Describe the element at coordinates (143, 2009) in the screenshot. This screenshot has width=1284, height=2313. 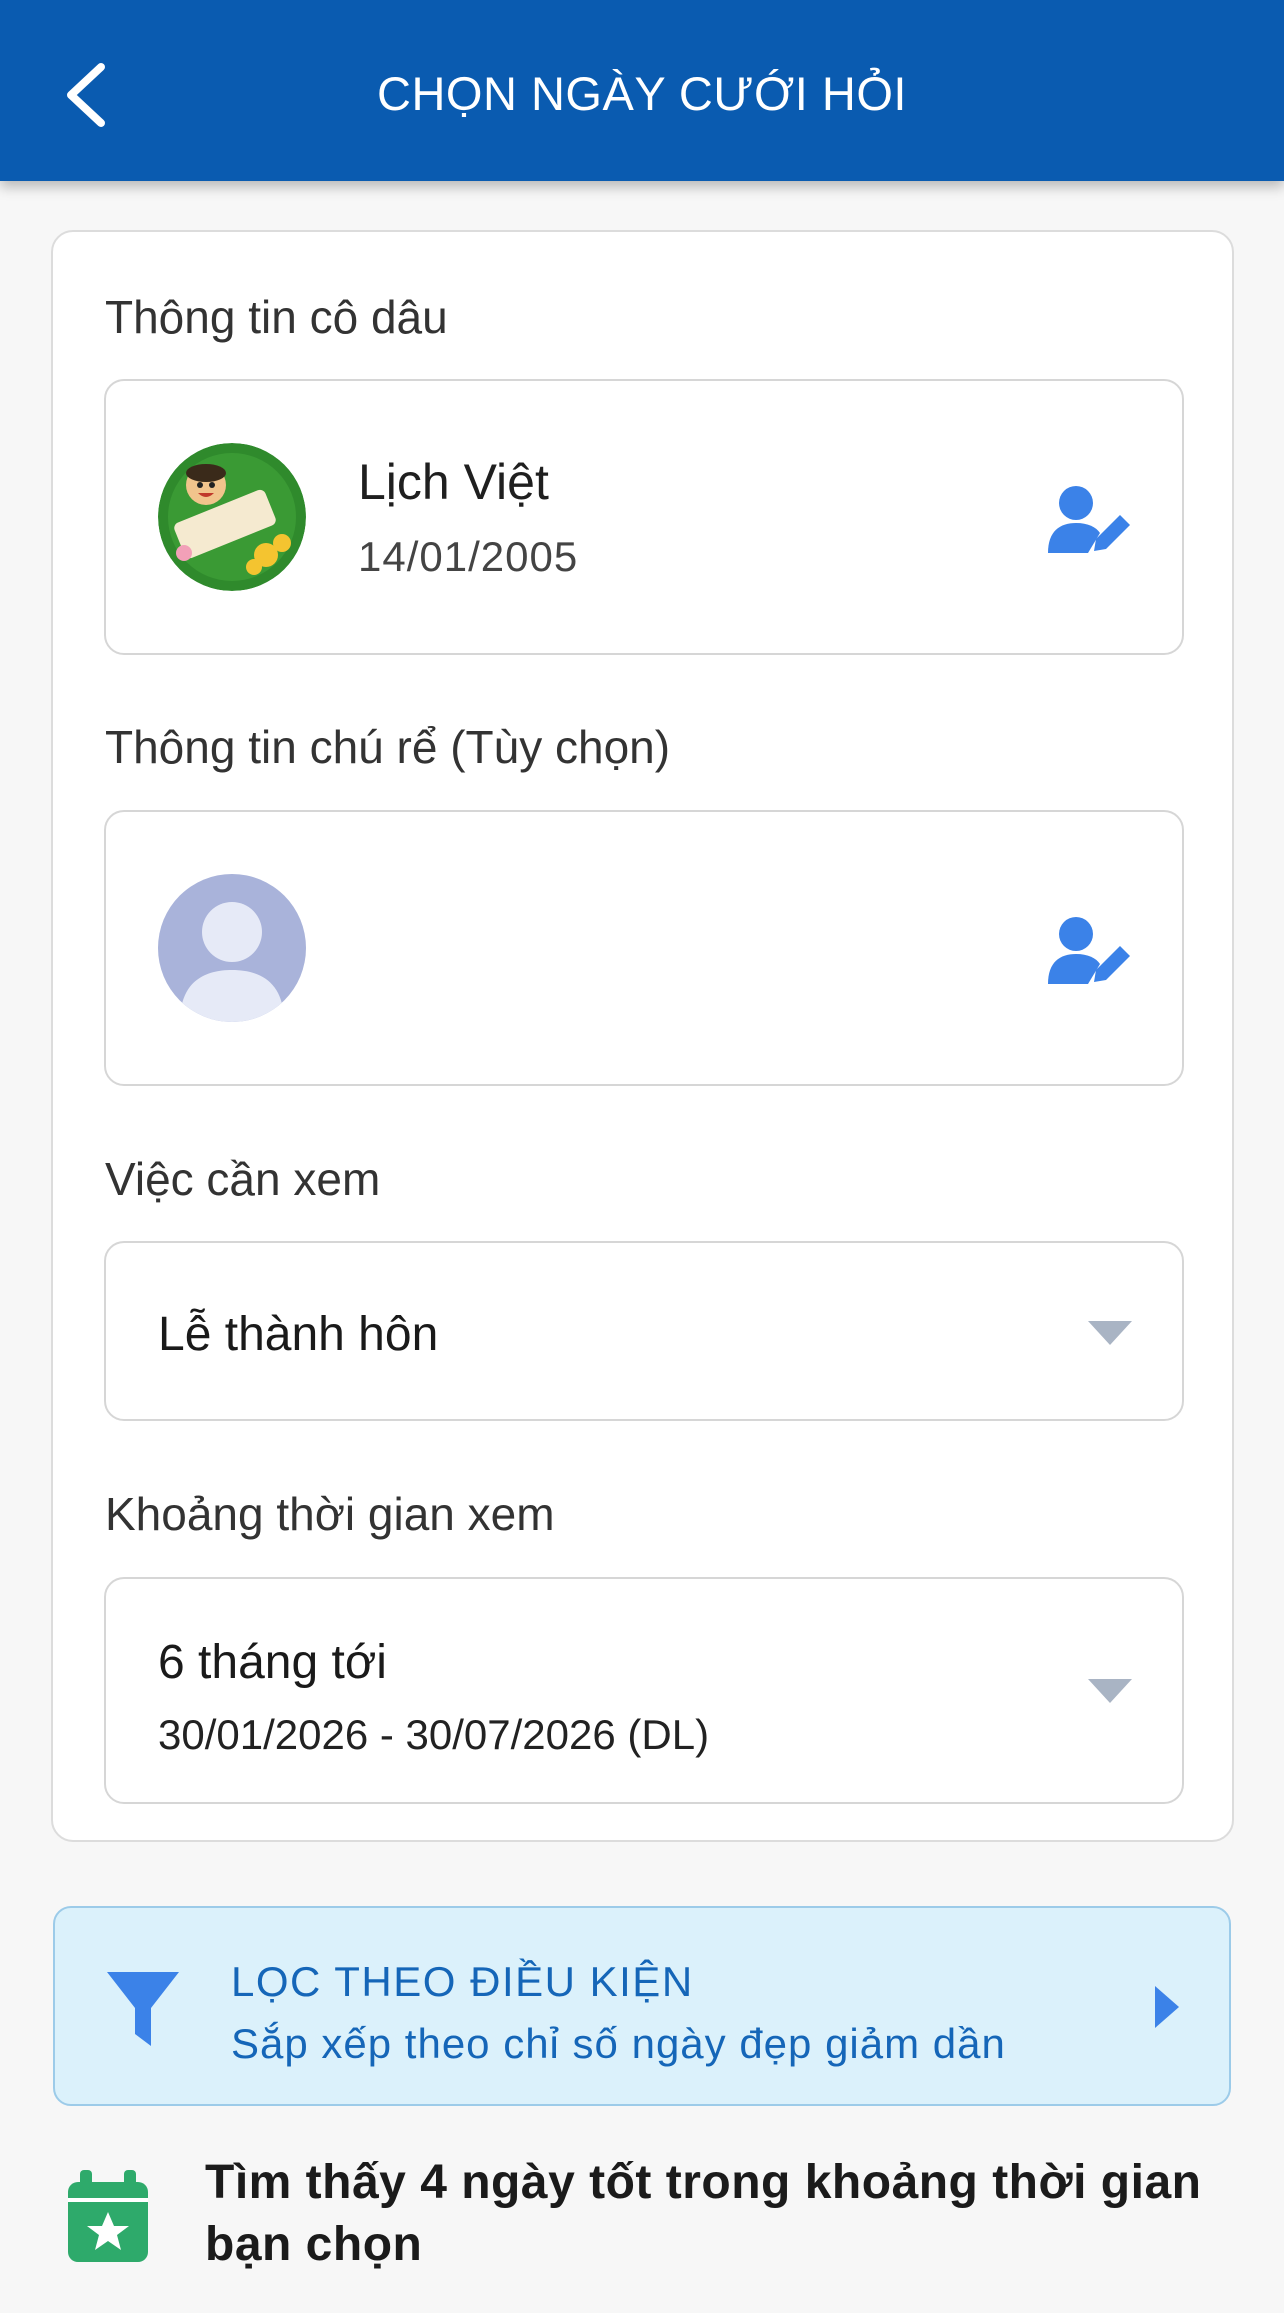
I see `funnel-icon` at that location.